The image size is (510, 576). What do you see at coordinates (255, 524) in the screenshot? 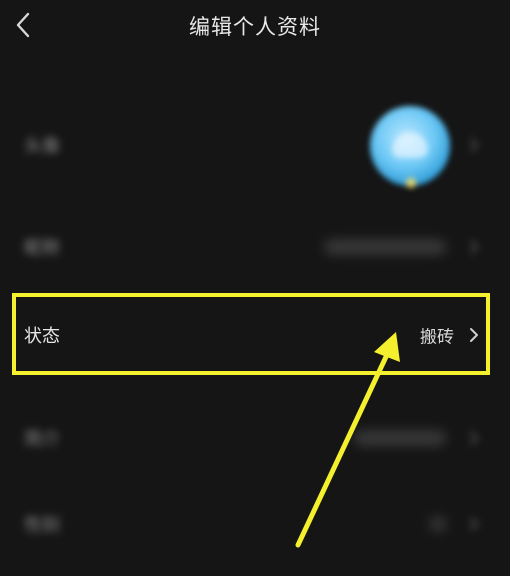
I see `gender-row: 性别` at bounding box center [255, 524].